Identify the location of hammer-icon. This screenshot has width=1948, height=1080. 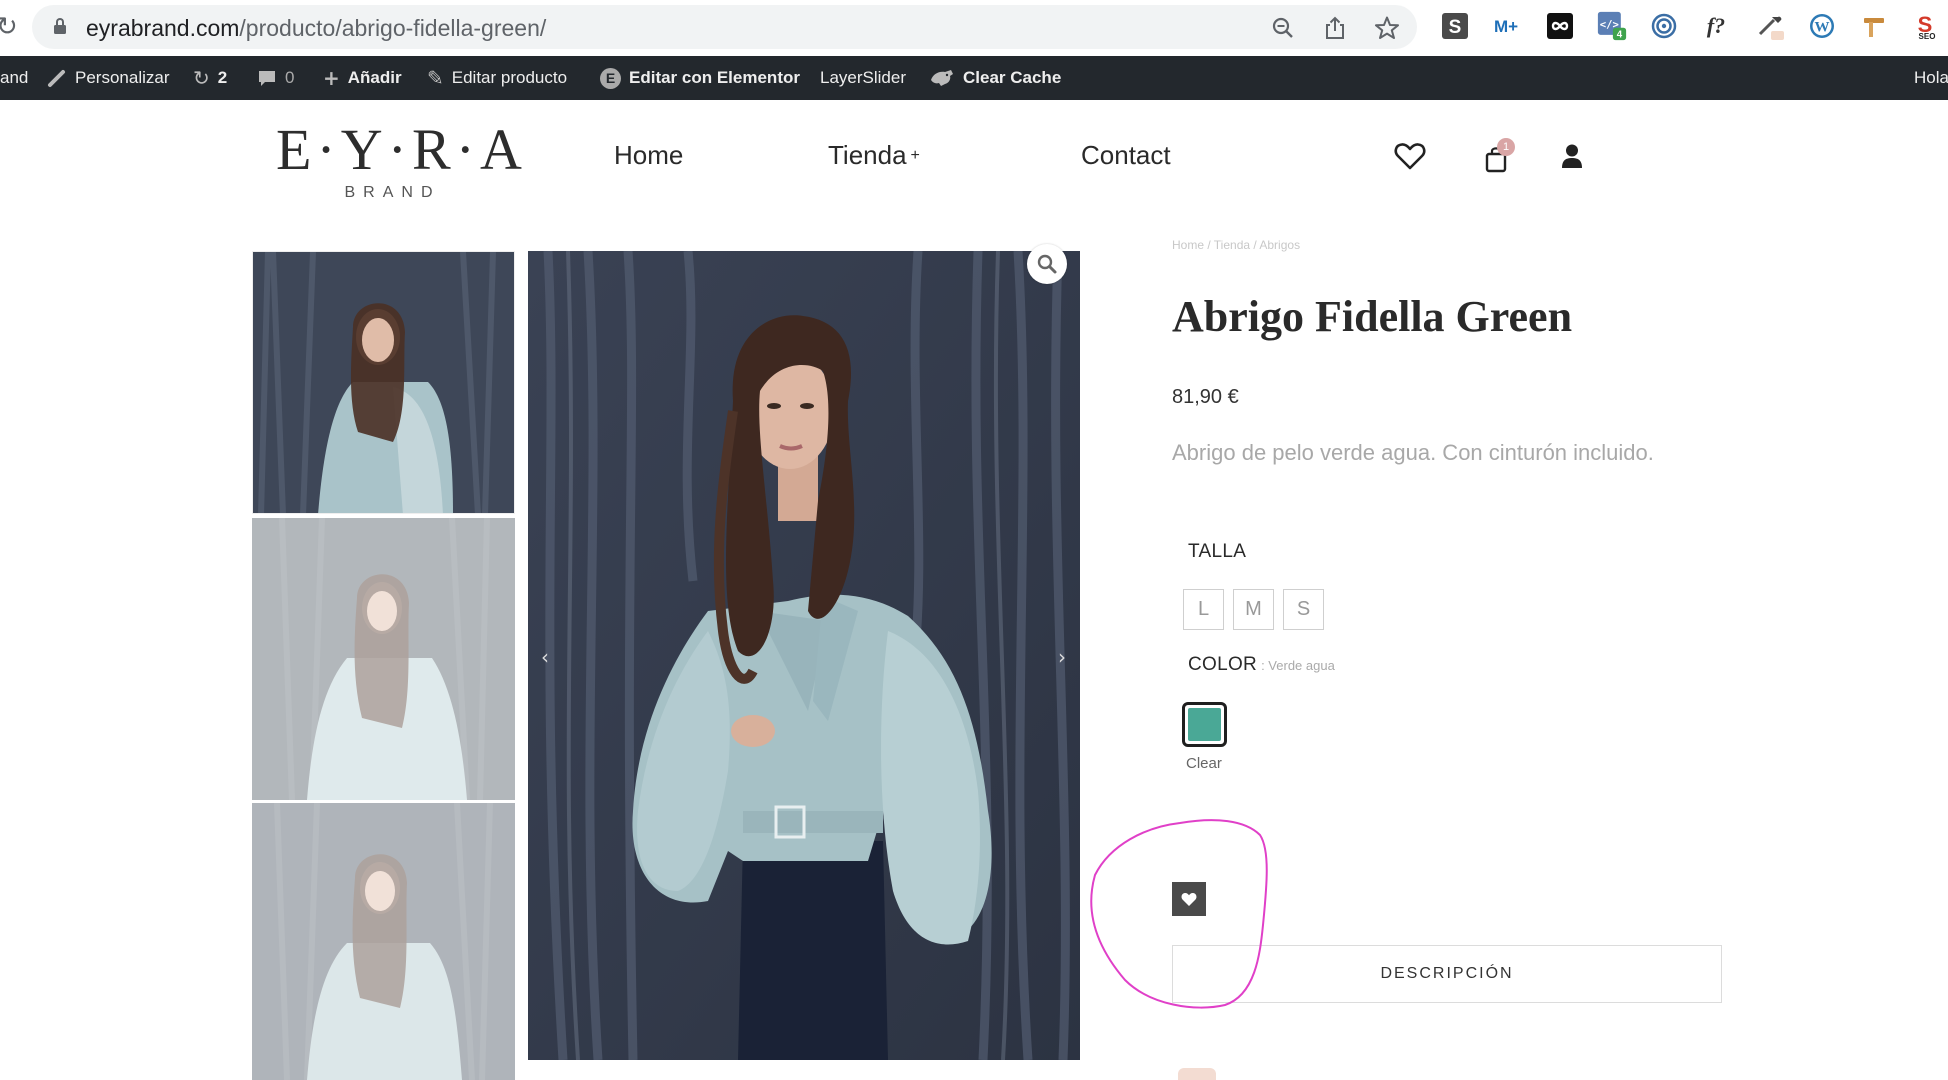
(1874, 26).